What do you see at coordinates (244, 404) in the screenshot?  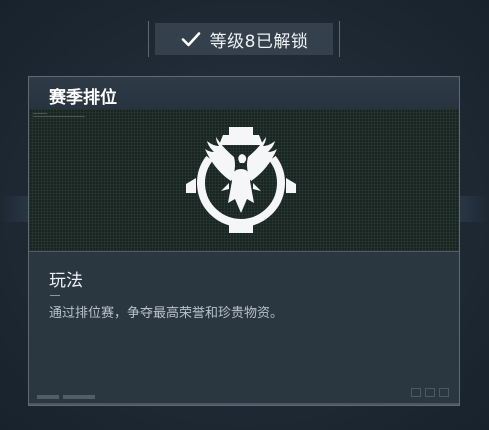 I see `card-bottom-edge` at bounding box center [244, 404].